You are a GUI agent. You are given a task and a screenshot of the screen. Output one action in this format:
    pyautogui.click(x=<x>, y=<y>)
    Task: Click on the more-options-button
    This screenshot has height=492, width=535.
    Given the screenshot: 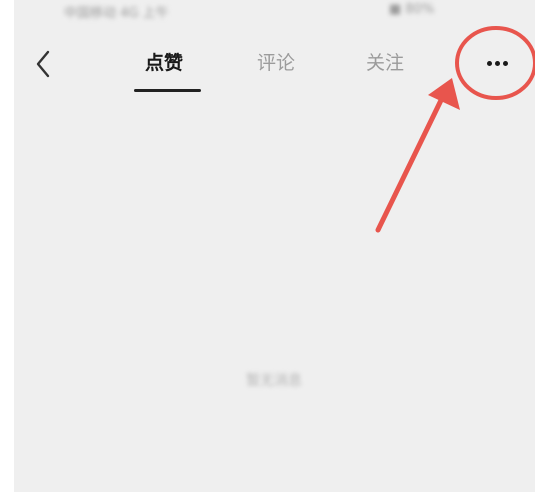 What is the action you would take?
    pyautogui.click(x=498, y=64)
    